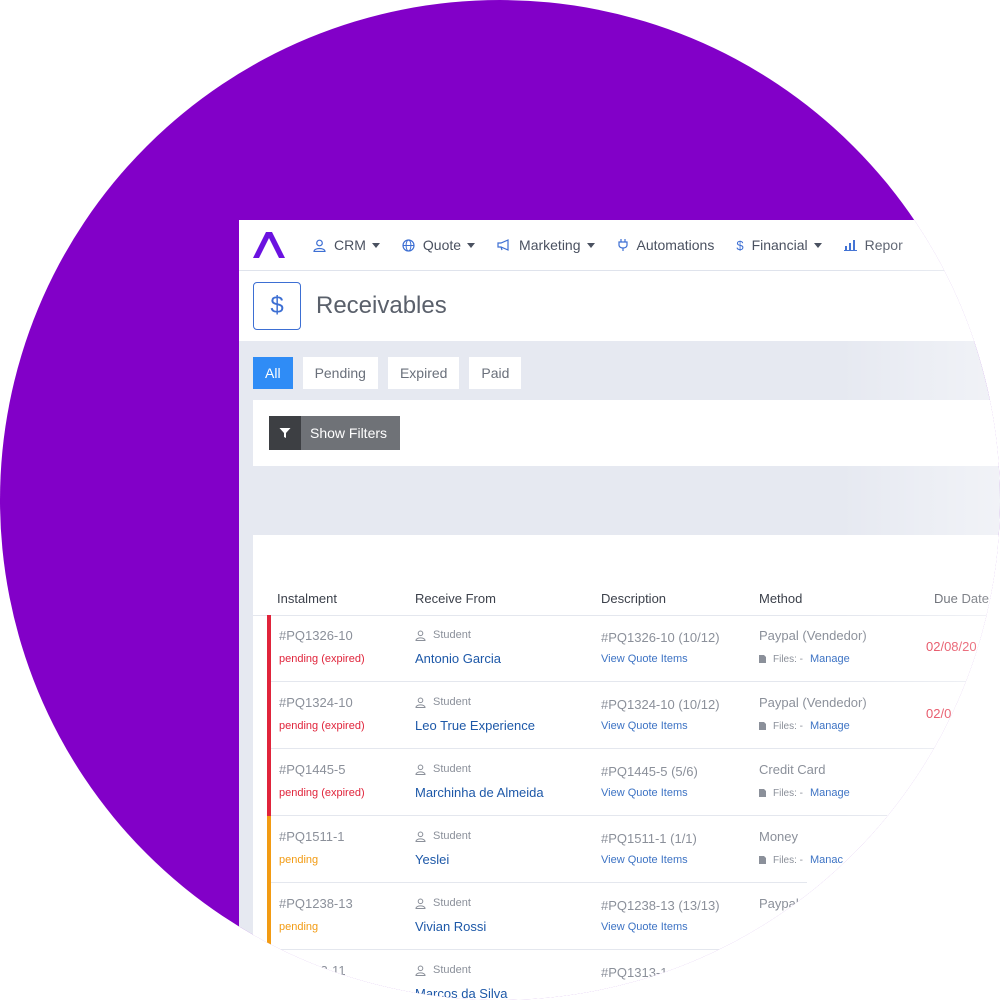 This screenshot has height=1000, width=1000. What do you see at coordinates (316, 635) in the screenshot?
I see `instalment-code: #PQ1326-10` at bounding box center [316, 635].